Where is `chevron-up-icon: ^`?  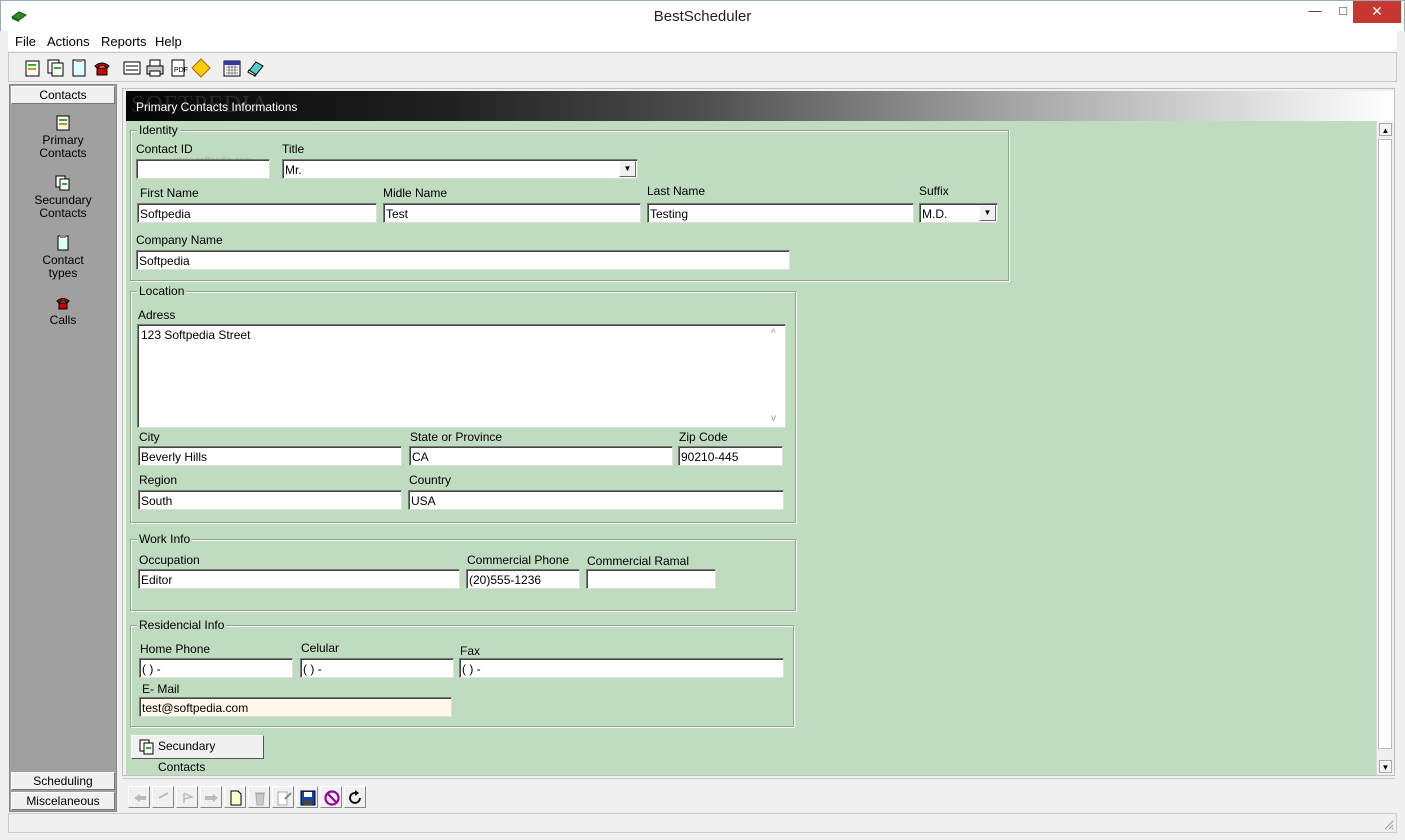
chevron-up-icon: ^ is located at coordinates (773, 333).